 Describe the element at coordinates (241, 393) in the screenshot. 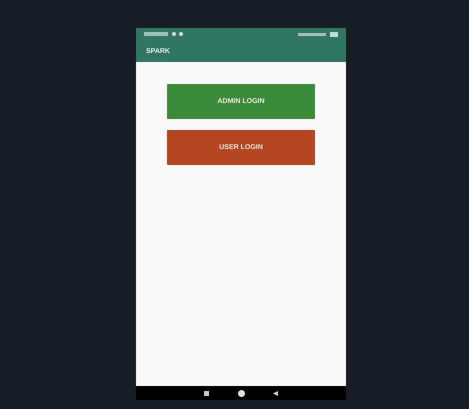

I see `home-icon` at that location.